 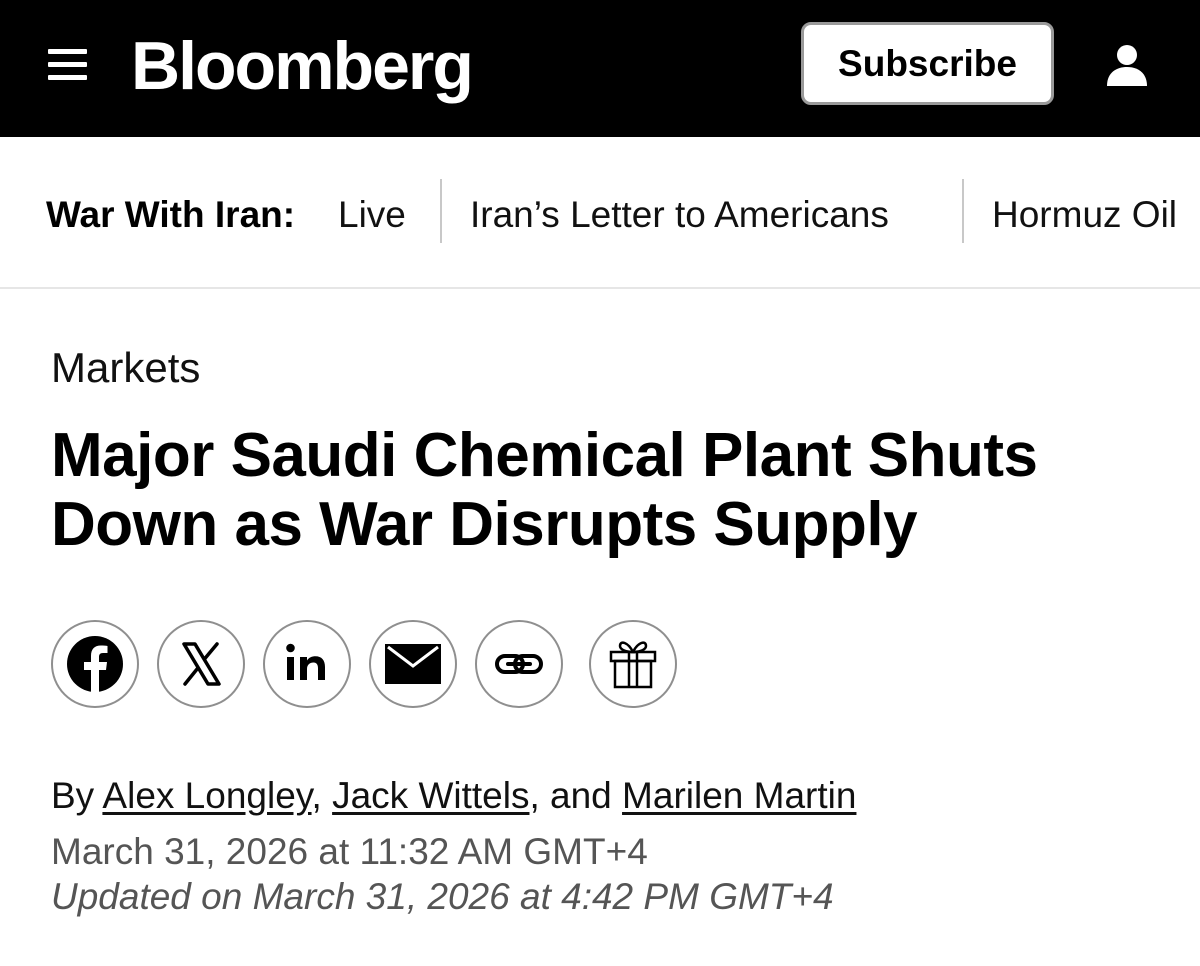 What do you see at coordinates (430, 795) in the screenshot?
I see `author-link: Jack Wittels` at bounding box center [430, 795].